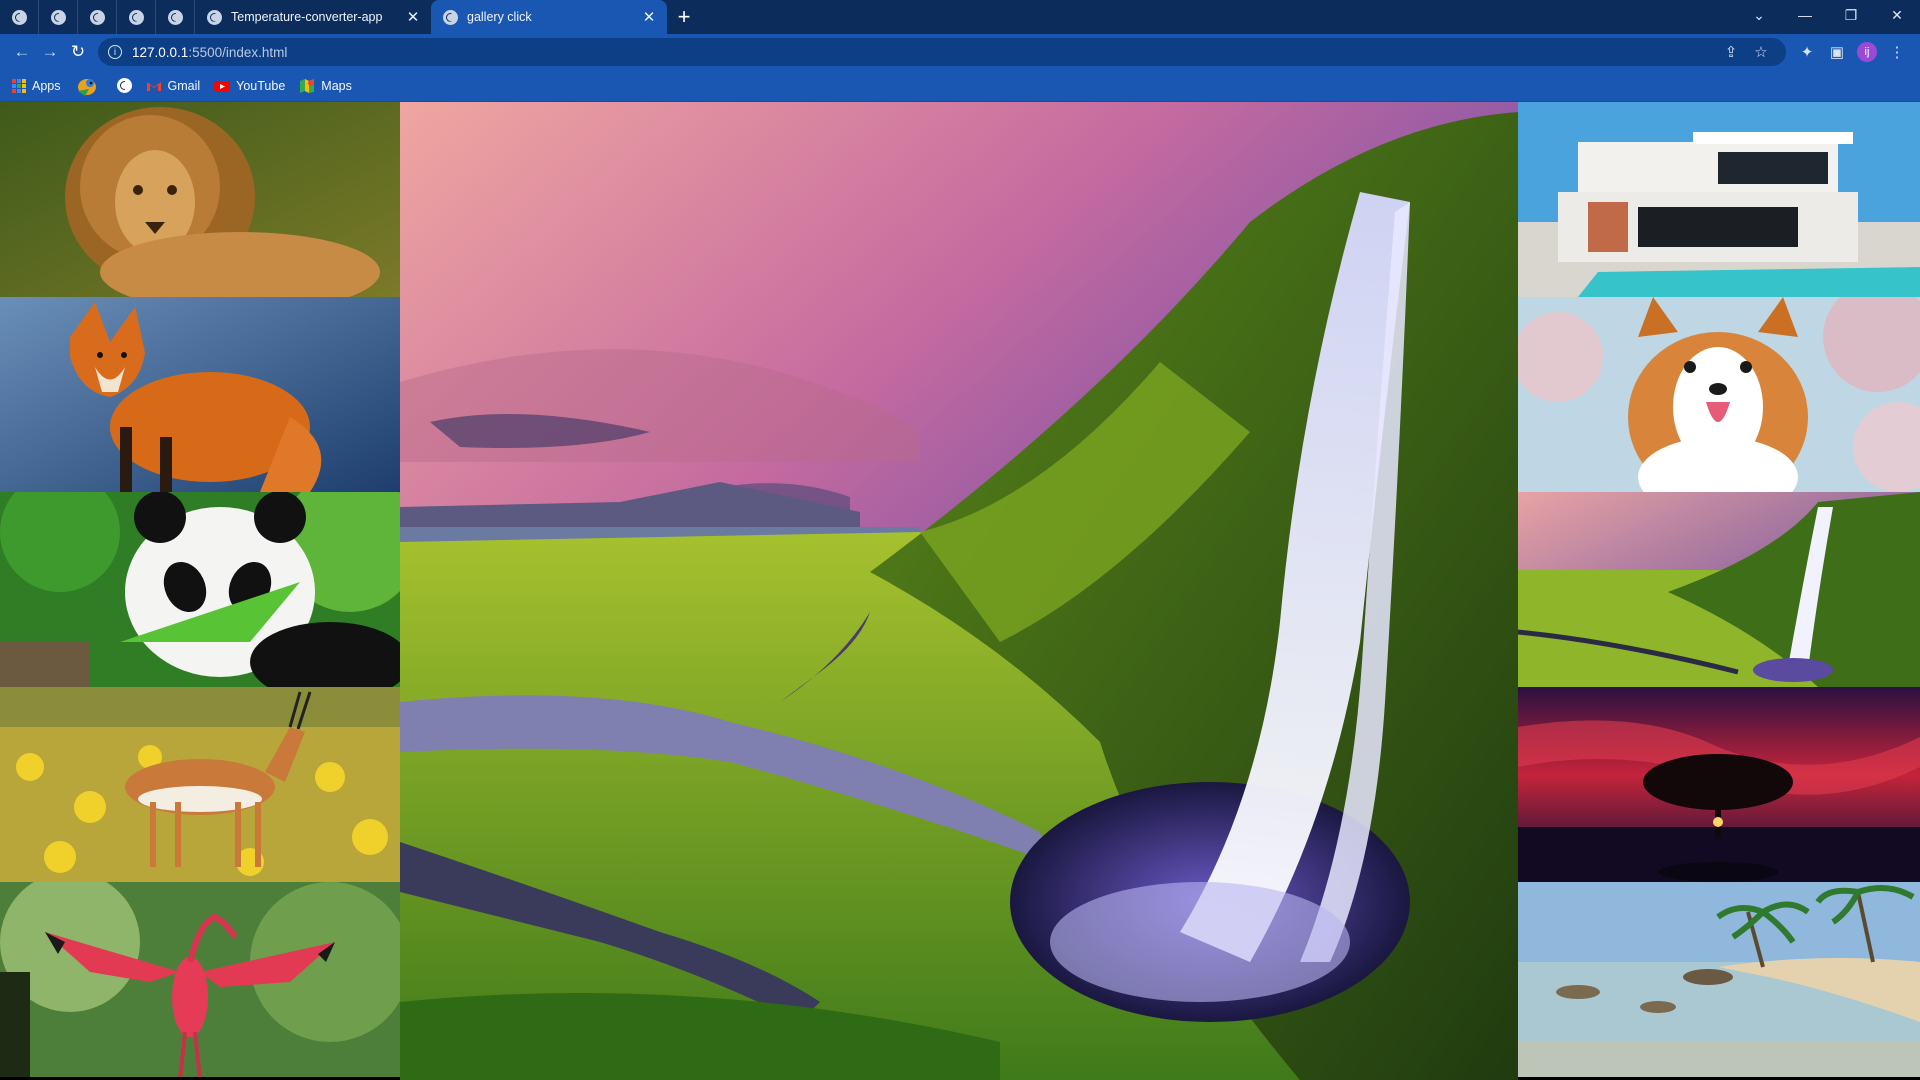 This screenshot has height=1080, width=1920. I want to click on extensions-icon: ✦, so click(1807, 52).